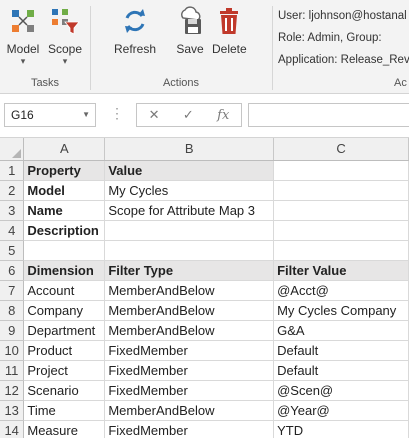 This screenshot has width=409, height=438. What do you see at coordinates (64, 230) in the screenshot?
I see `cell-a4: Description` at bounding box center [64, 230].